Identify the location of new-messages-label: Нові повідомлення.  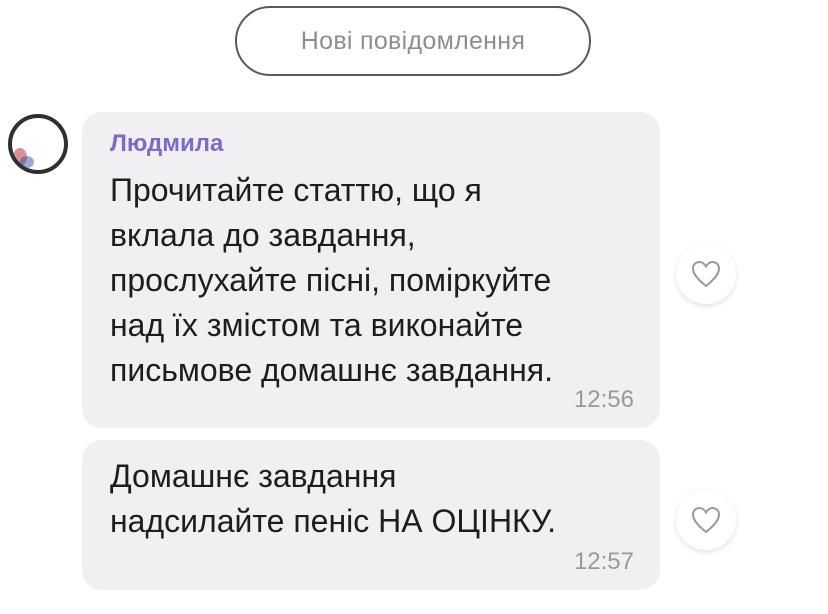
(413, 40).